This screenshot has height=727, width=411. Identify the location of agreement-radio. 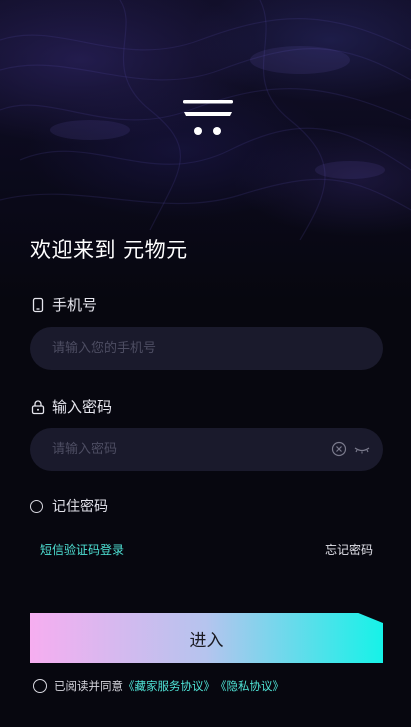
(40, 686).